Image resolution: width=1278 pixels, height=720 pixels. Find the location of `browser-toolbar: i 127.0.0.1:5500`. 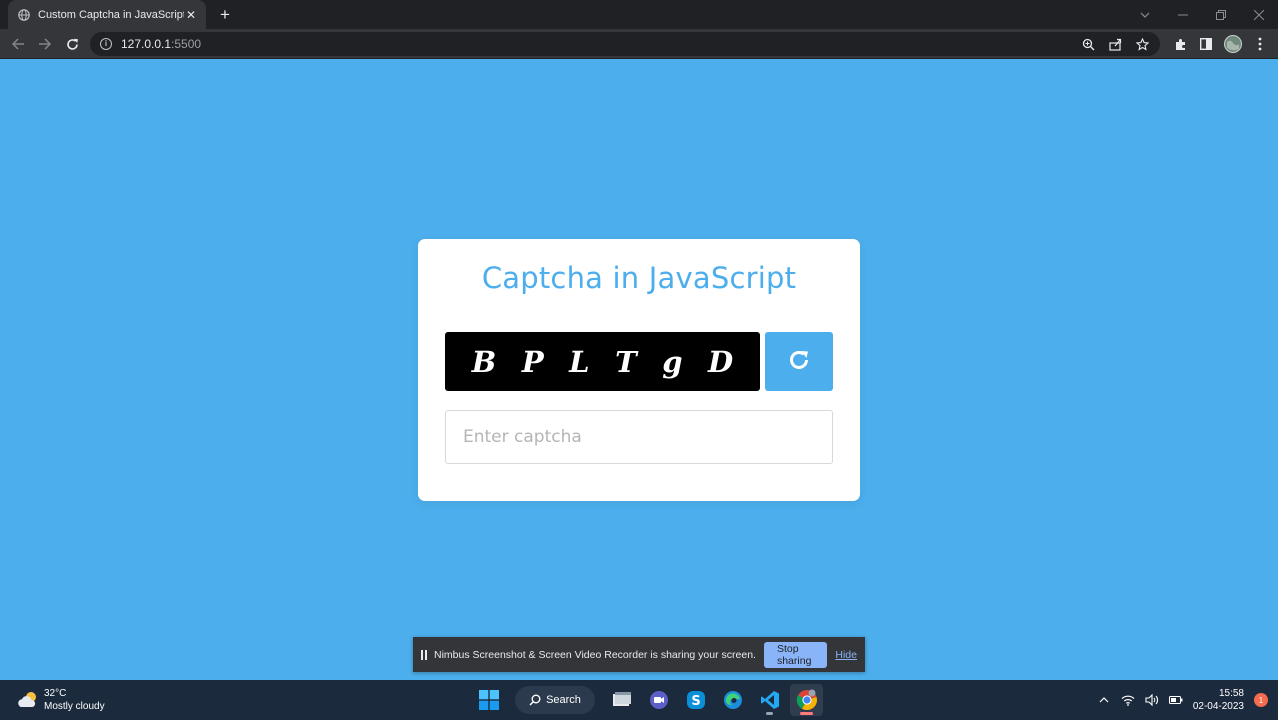

browser-toolbar: i 127.0.0.1:5500 is located at coordinates (639, 44).